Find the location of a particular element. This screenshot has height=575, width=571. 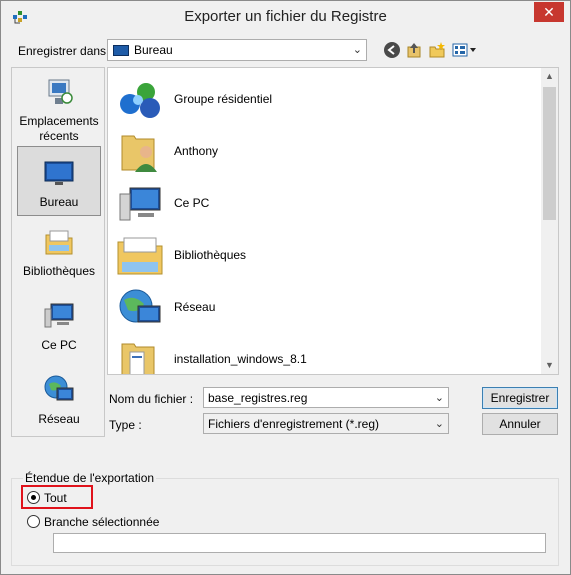

radio-branch-label: Branche sélectionnée is located at coordinates (101, 522).